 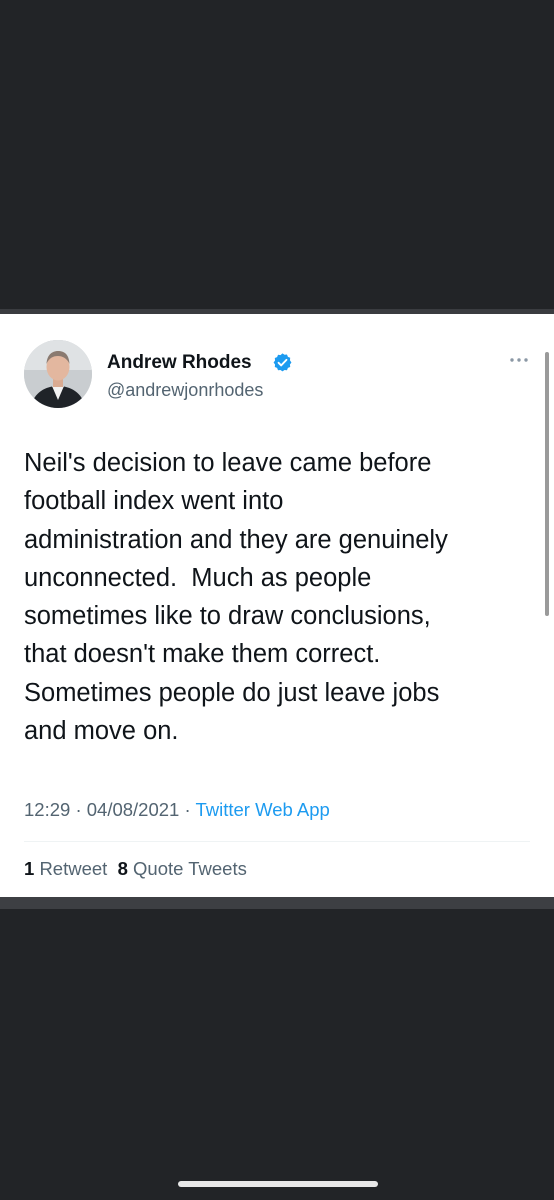 I want to click on tweet-meta: 12:29 · 04/08/2021 · Twitter Web App, so click(x=177, y=810).